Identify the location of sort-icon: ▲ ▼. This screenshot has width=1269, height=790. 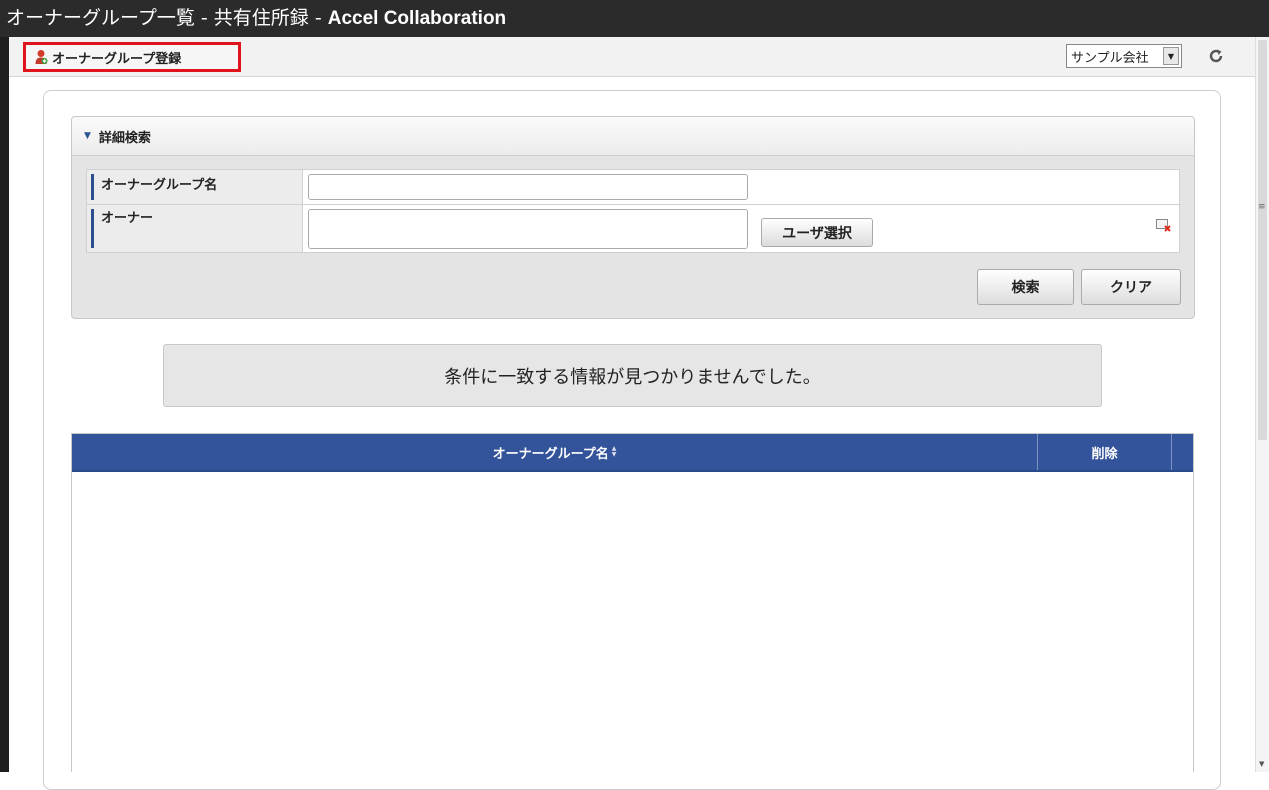
(614, 452).